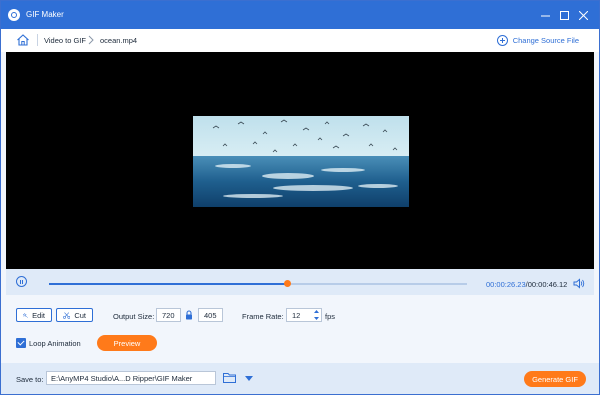  Describe the element at coordinates (127, 343) in the screenshot. I see `preview-button: Preview` at that location.